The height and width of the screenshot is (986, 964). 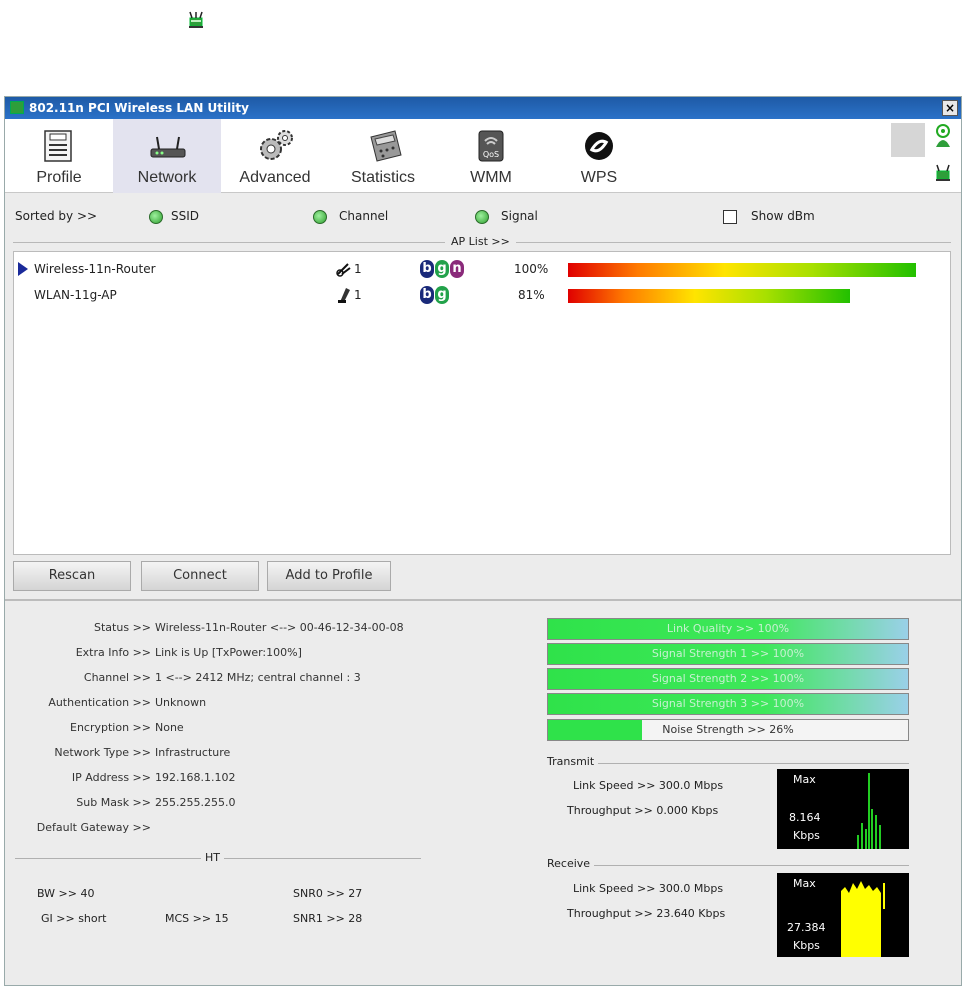 What do you see at coordinates (806, 945) in the screenshot?
I see `rx-graph-unit: Kbps` at bounding box center [806, 945].